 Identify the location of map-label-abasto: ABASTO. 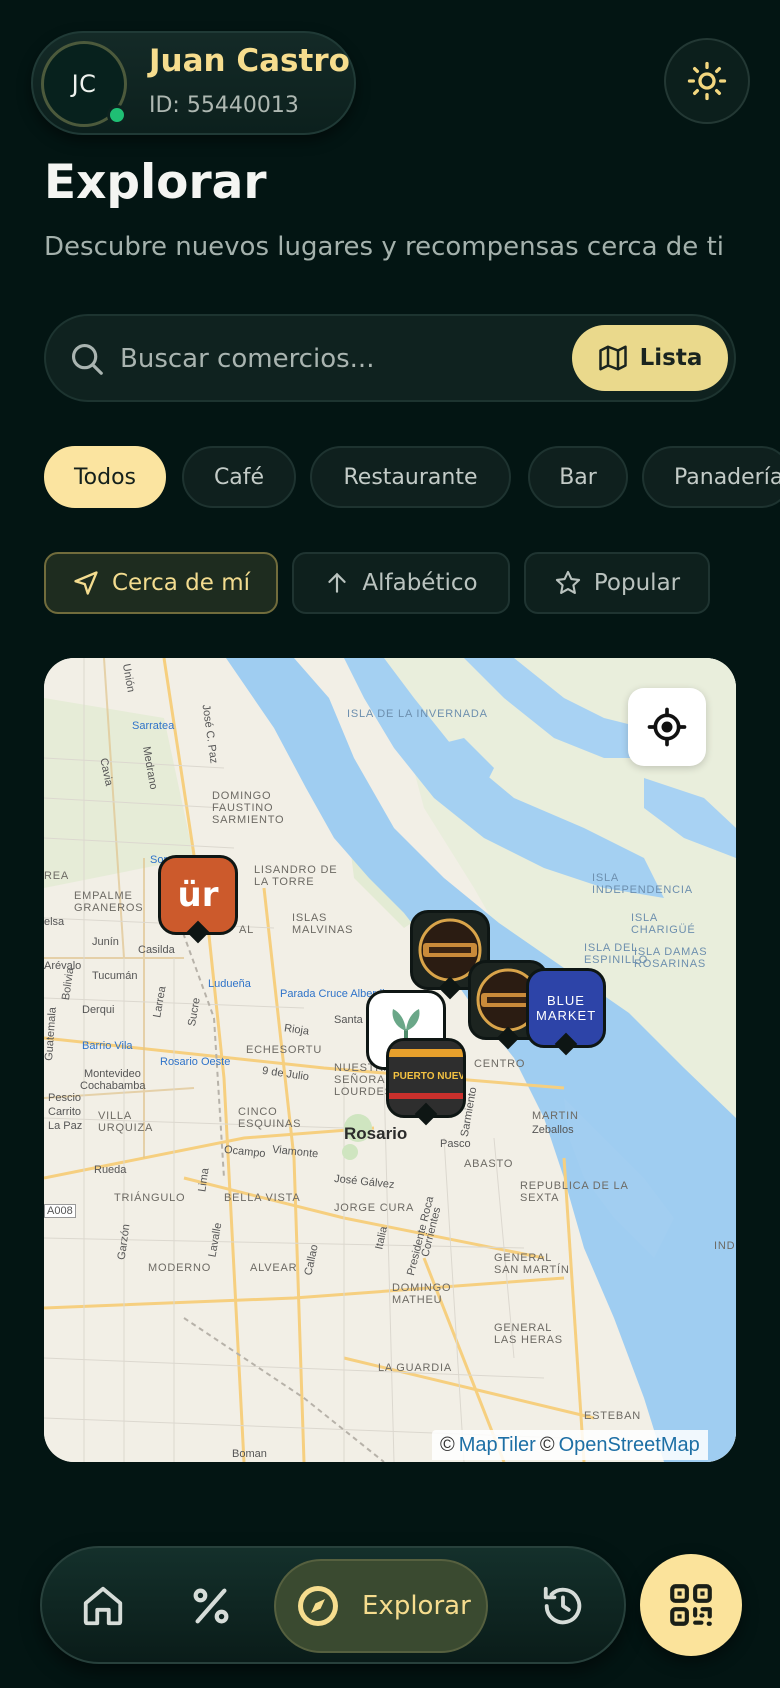
(489, 1164).